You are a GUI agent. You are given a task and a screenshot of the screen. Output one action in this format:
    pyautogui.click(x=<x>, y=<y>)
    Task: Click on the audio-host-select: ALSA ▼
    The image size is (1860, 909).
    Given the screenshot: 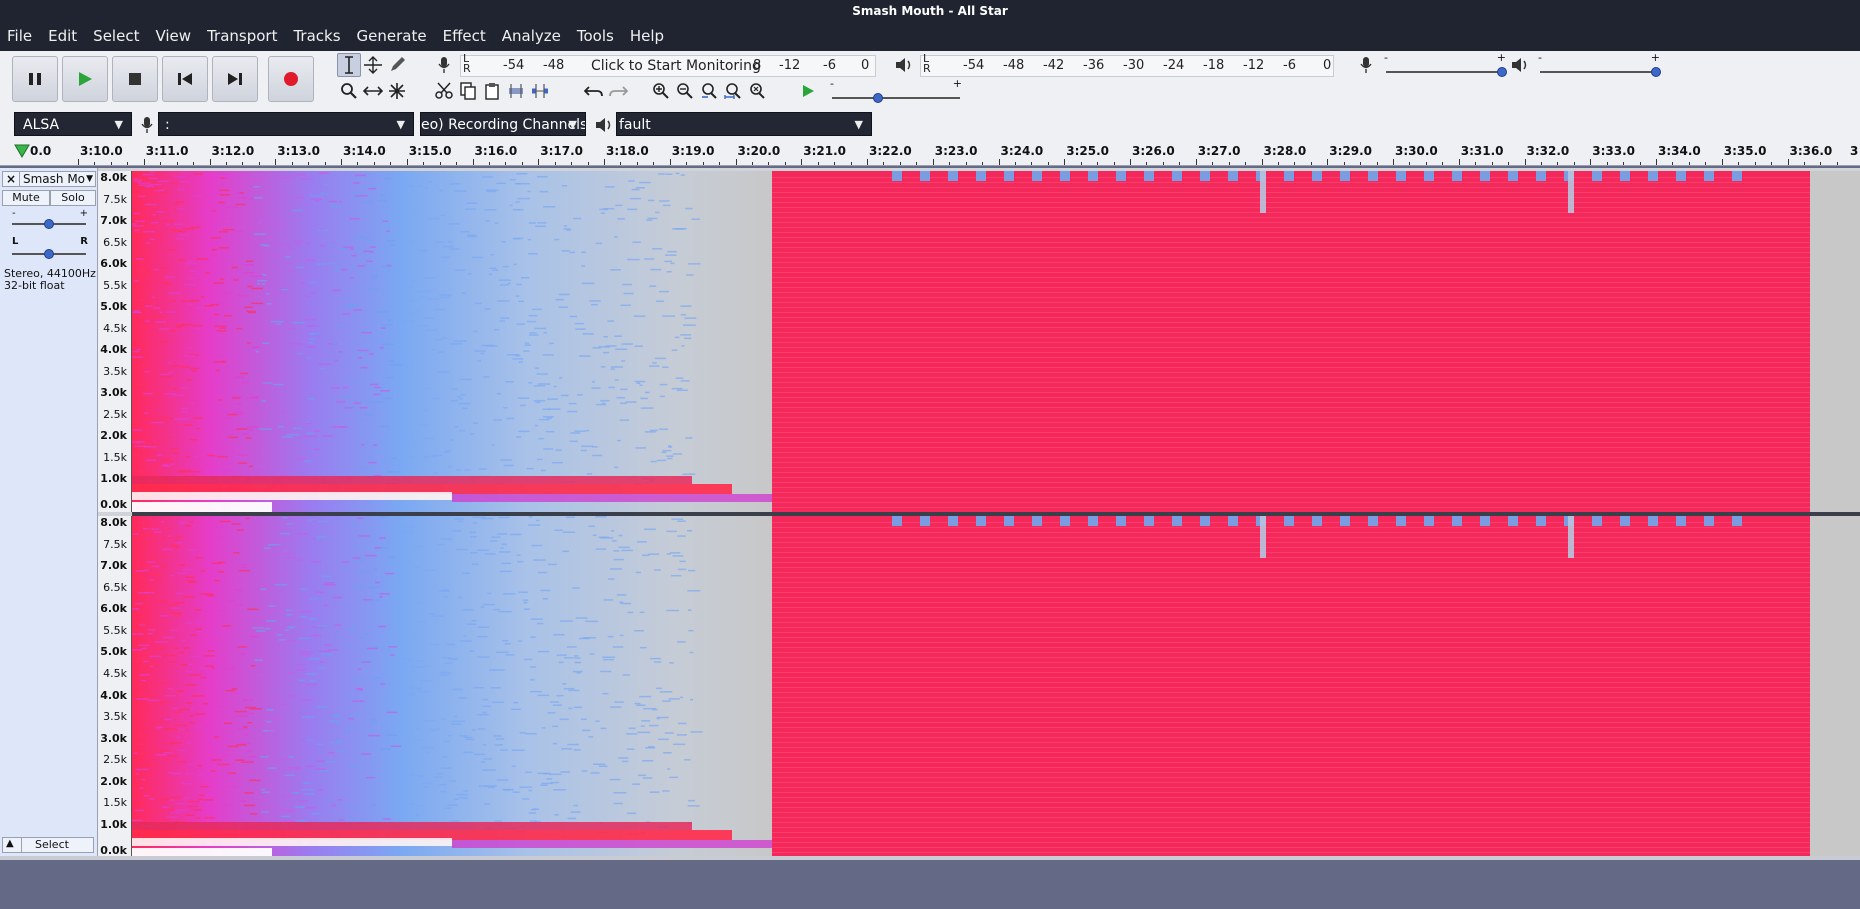 What is the action you would take?
    pyautogui.click(x=73, y=124)
    